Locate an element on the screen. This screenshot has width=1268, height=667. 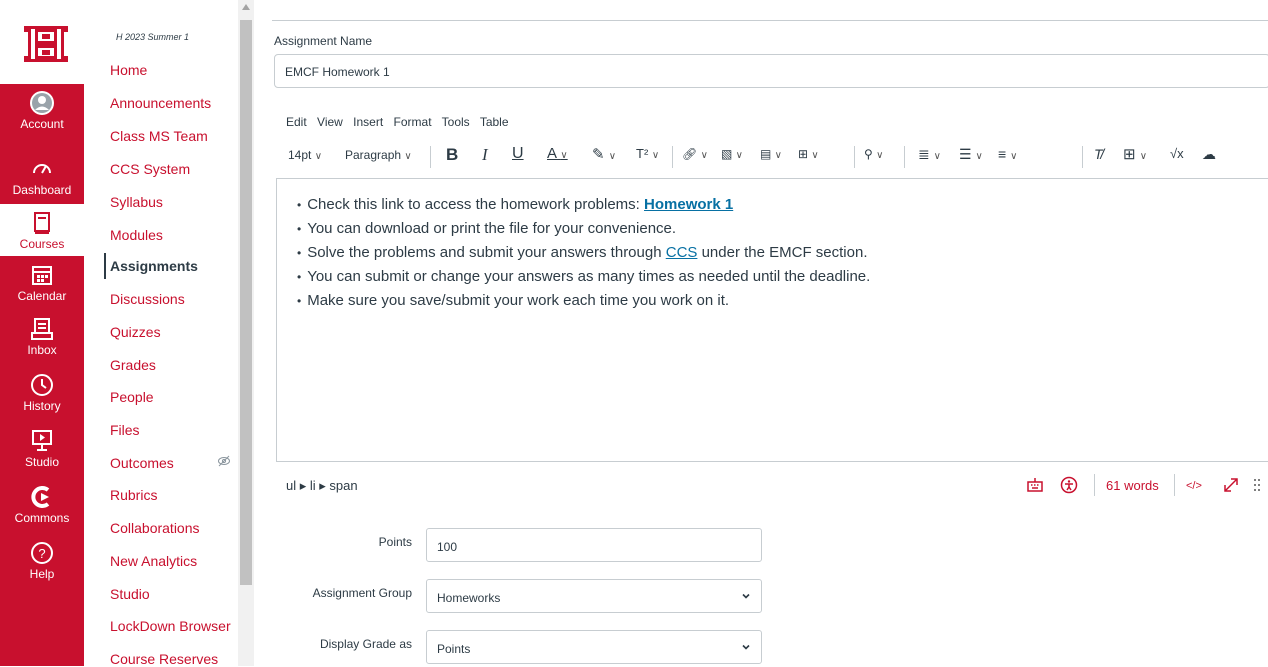
element-path: ul ▸ li ▸ span is located at coordinates (322, 486).